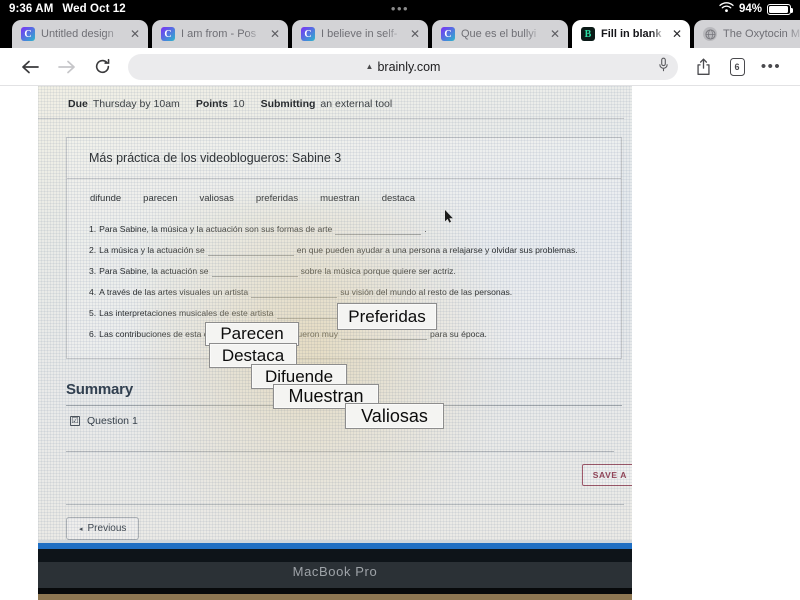 The width and height of the screenshot is (800, 600). I want to click on tab-overview-button: 6, so click(737, 67).